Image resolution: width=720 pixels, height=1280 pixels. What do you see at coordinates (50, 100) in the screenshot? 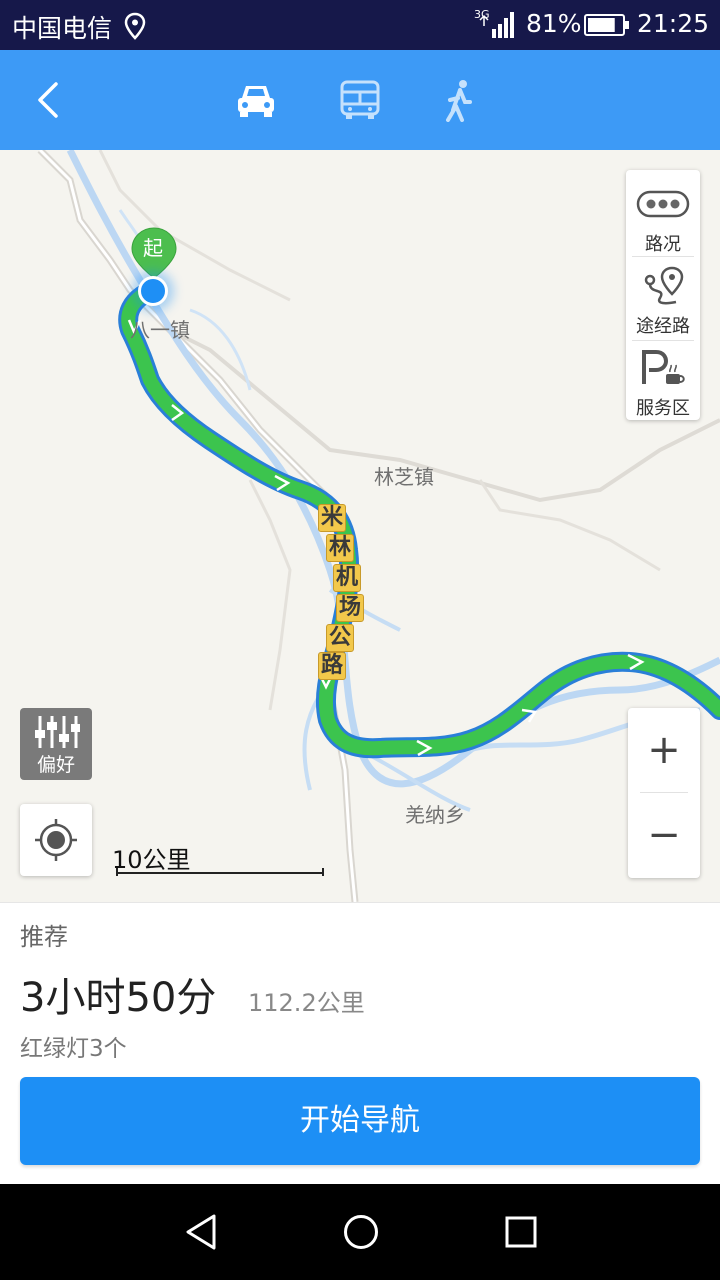
I see `back-arrow-icon` at bounding box center [50, 100].